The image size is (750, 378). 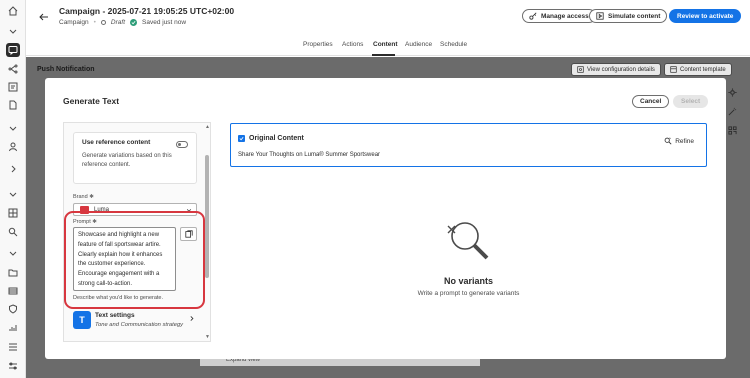 What do you see at coordinates (13, 87) in the screenshot?
I see `content-icon` at bounding box center [13, 87].